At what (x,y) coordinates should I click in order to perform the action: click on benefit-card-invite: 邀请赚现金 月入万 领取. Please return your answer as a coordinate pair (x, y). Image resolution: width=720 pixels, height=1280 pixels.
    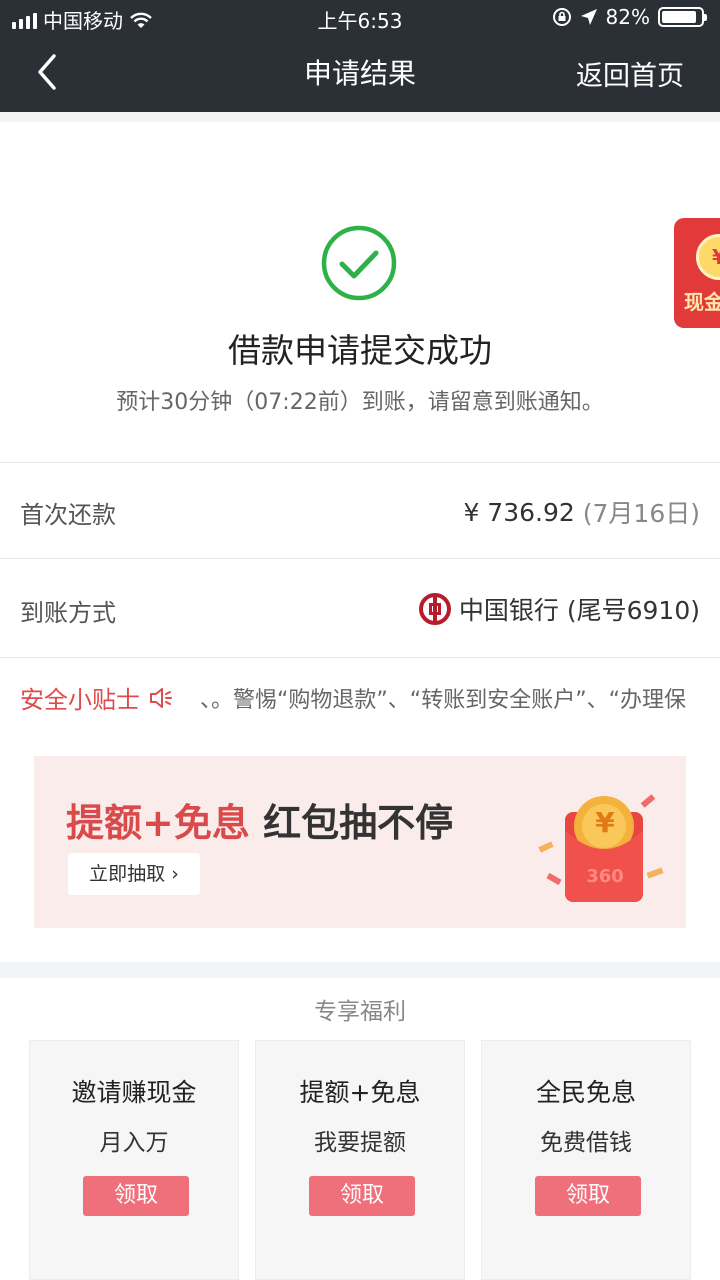
    Looking at the image, I should click on (134, 1160).